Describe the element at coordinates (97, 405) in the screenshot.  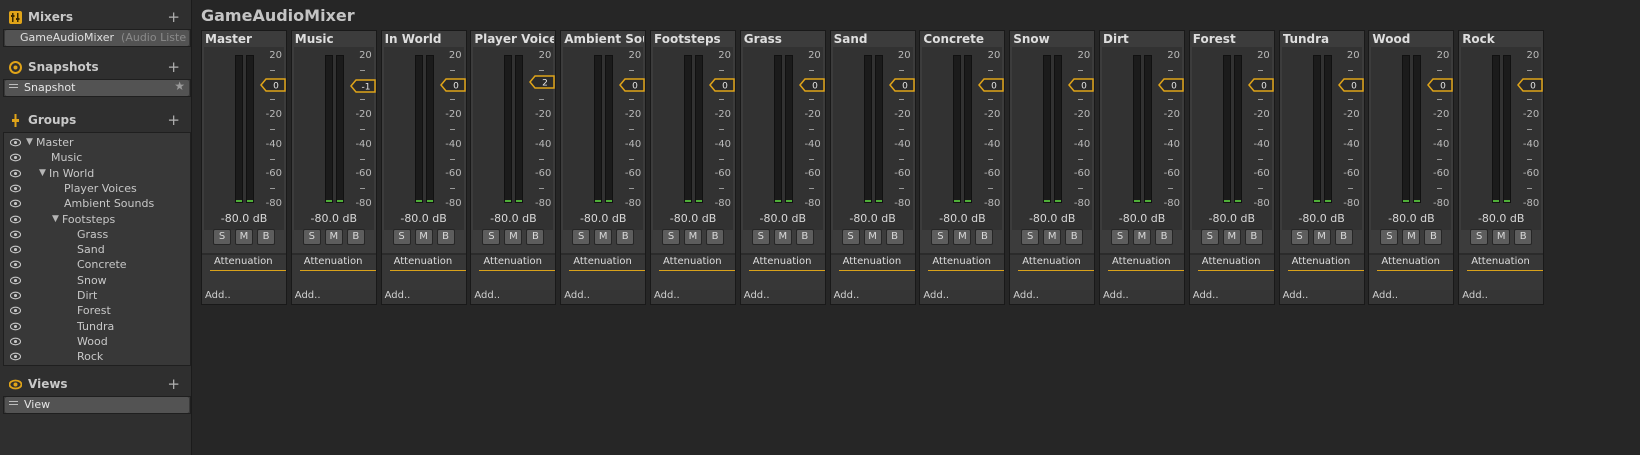
I see `view-row: View` at that location.